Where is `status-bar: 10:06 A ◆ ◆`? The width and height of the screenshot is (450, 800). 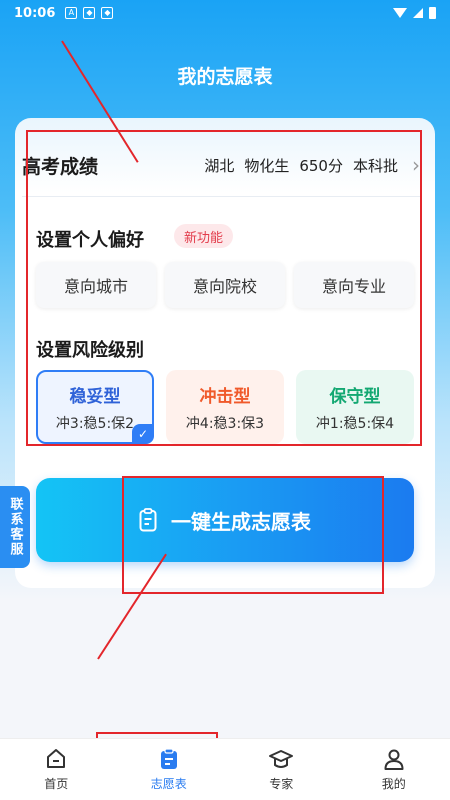 status-bar: 10:06 A ◆ ◆ is located at coordinates (225, 13).